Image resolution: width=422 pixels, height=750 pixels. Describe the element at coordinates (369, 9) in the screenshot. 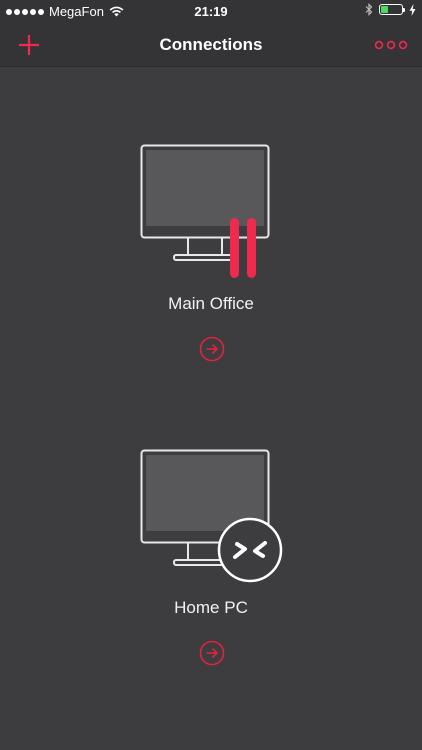

I see `bluetooth-icon` at that location.